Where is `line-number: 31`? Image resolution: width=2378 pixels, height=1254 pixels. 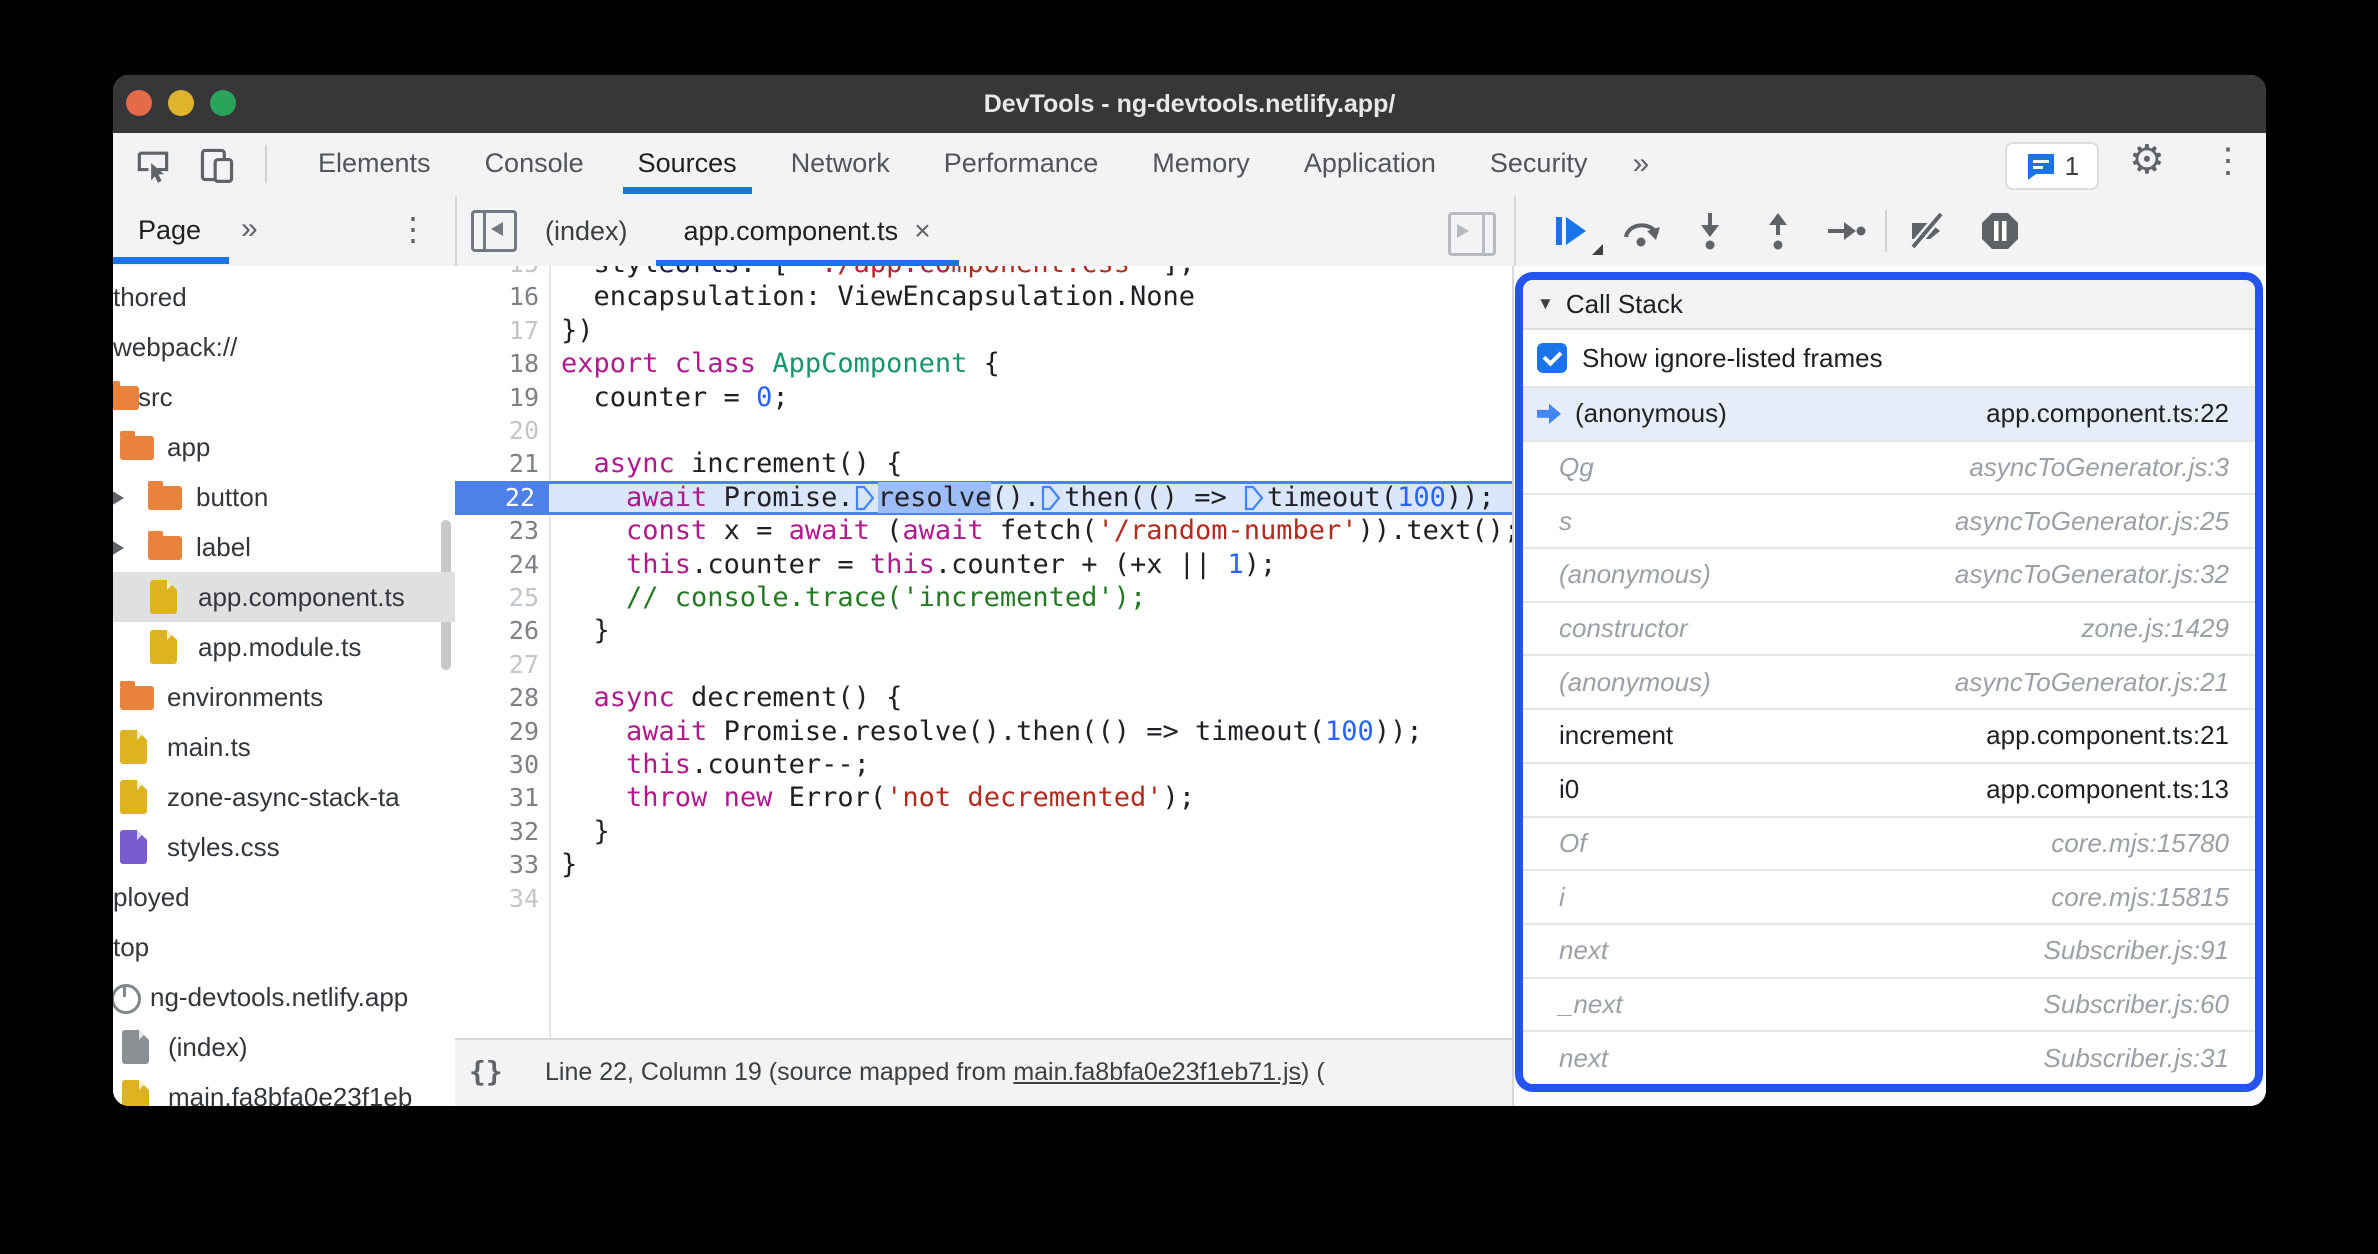 line-number: 31 is located at coordinates (497, 798).